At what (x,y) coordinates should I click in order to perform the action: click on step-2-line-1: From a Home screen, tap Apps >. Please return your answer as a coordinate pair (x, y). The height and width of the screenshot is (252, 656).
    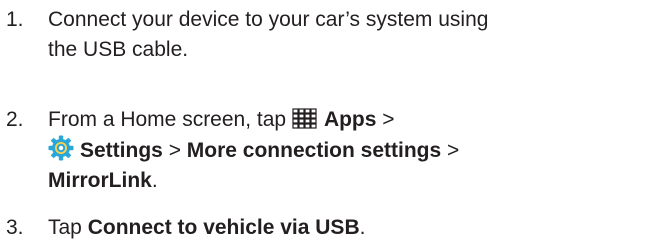
    Looking at the image, I should click on (351, 120).